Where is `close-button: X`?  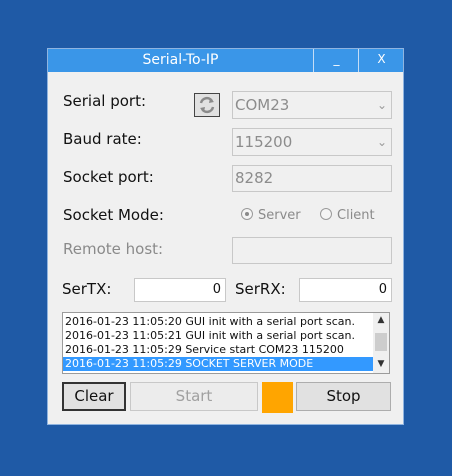 close-button: X is located at coordinates (381, 60).